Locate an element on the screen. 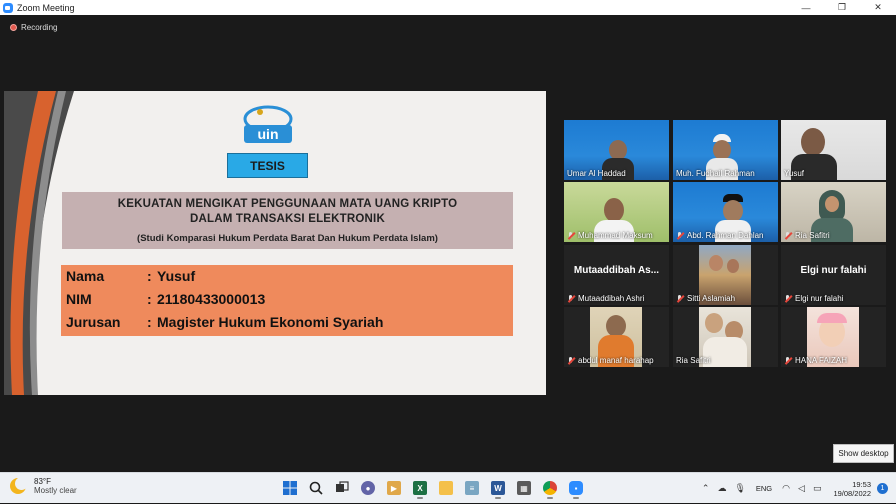  info-row-nim: NIM : 21180433000013 is located at coordinates (165, 299).